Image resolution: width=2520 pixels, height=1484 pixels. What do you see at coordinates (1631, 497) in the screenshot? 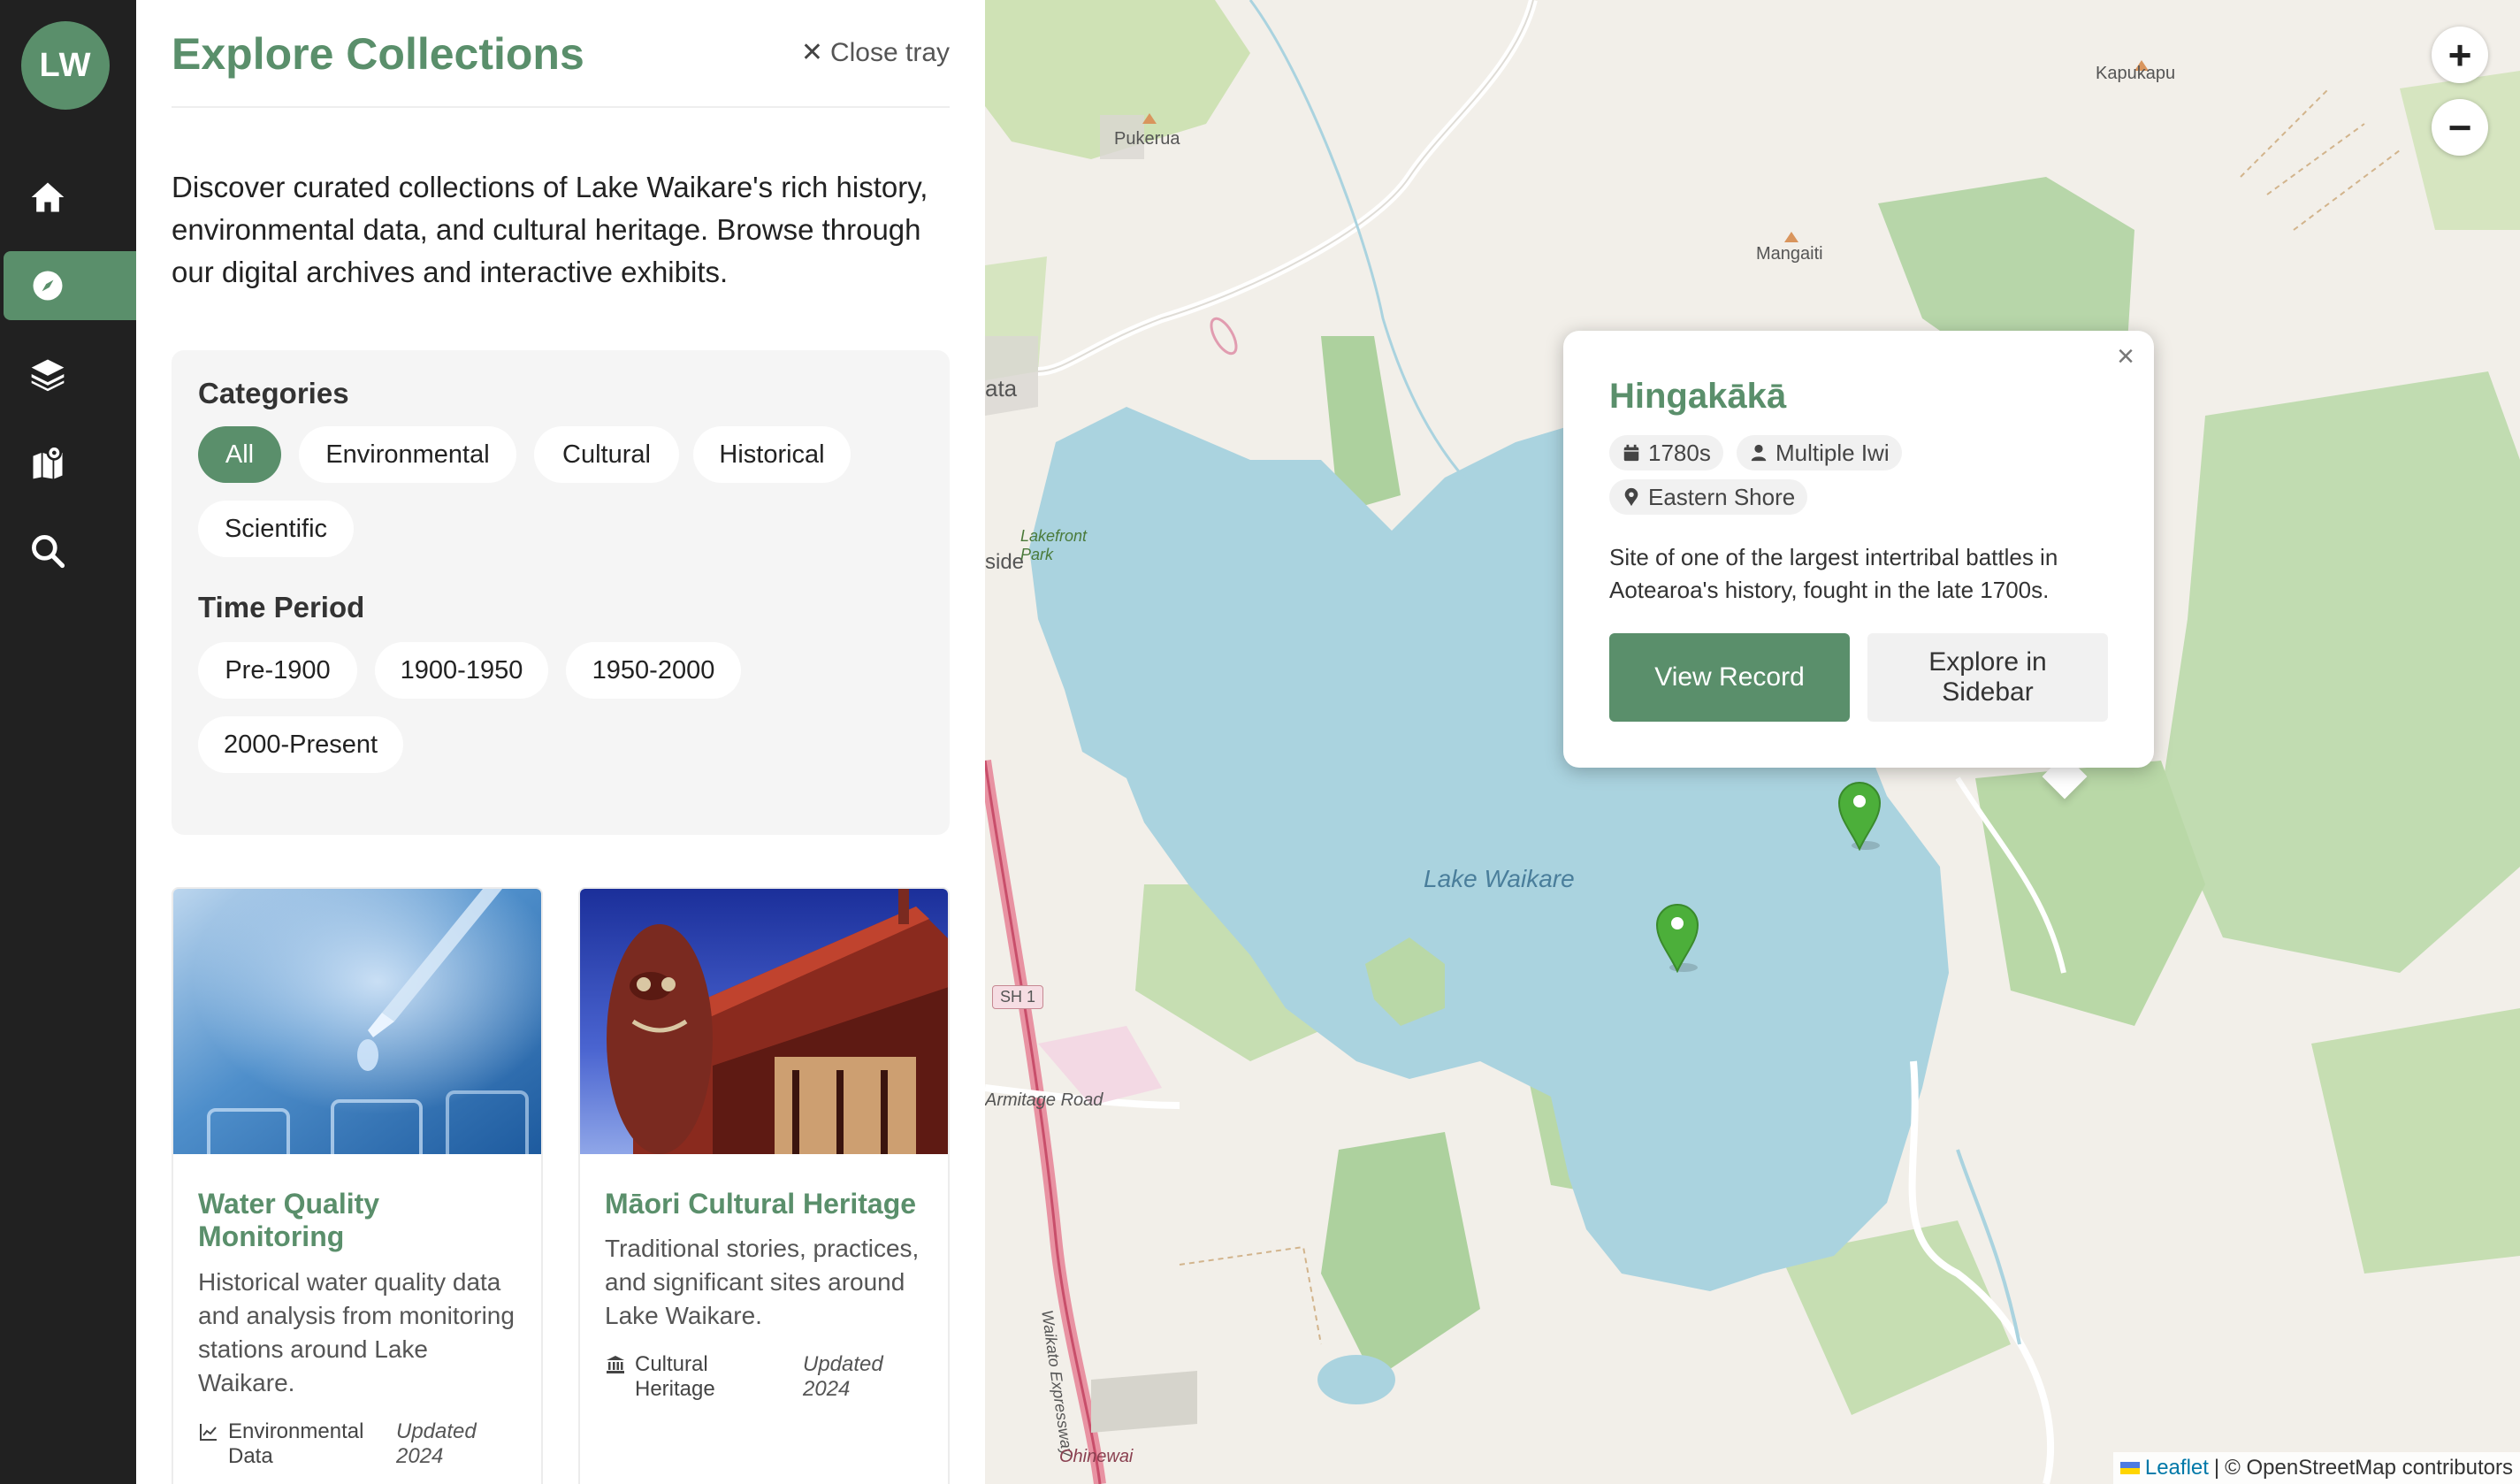
I see `map-pin-icon` at bounding box center [1631, 497].